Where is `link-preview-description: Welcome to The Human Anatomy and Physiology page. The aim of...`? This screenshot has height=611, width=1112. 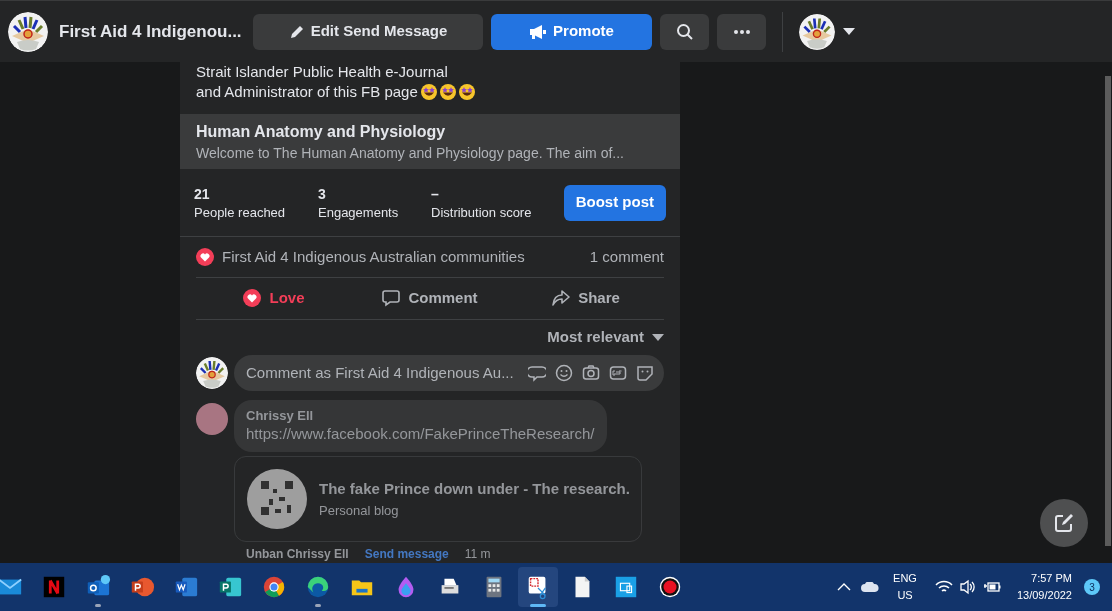
link-preview-description: Welcome to The Human Anatomy and Physiology page. The aim of... is located at coordinates (410, 153).